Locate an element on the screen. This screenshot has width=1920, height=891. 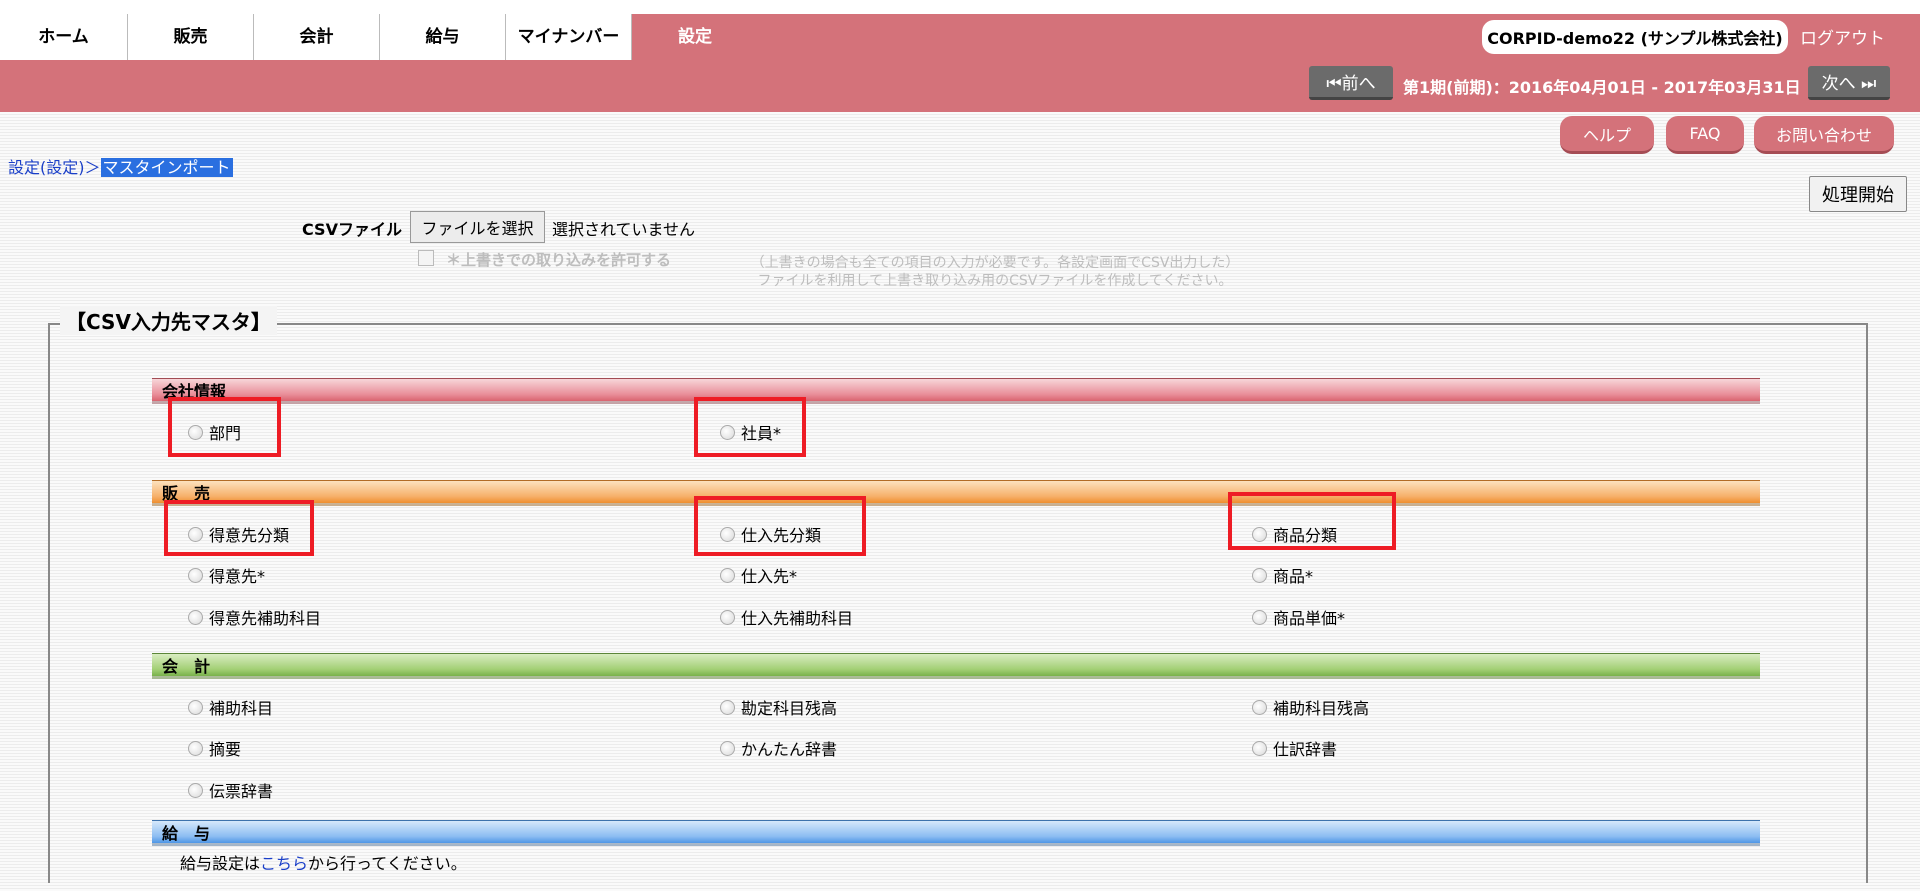
radio-customer: 得意先* is located at coordinates (226, 575).